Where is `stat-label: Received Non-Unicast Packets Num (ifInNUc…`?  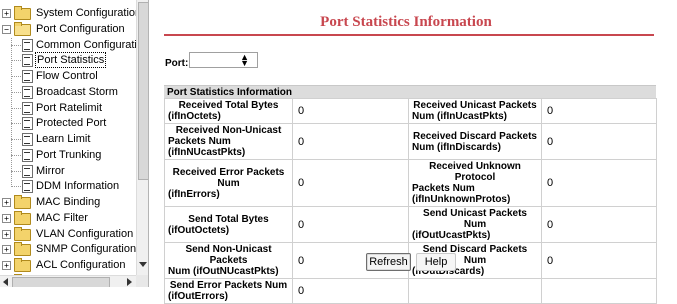 stat-label: Received Non-Unicast Packets Num (ifInNUc… is located at coordinates (228, 141).